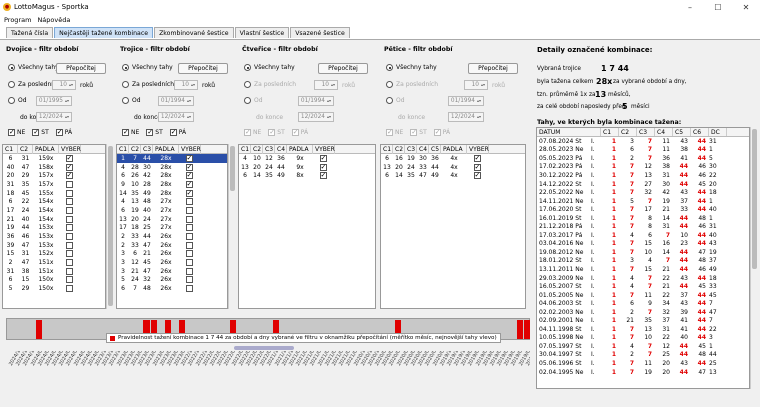 This screenshot has height=407, width=760. What do you see at coordinates (30, 32) in the screenshot?
I see `tab-drawn-numbers: Tažená čísla` at bounding box center [30, 32].